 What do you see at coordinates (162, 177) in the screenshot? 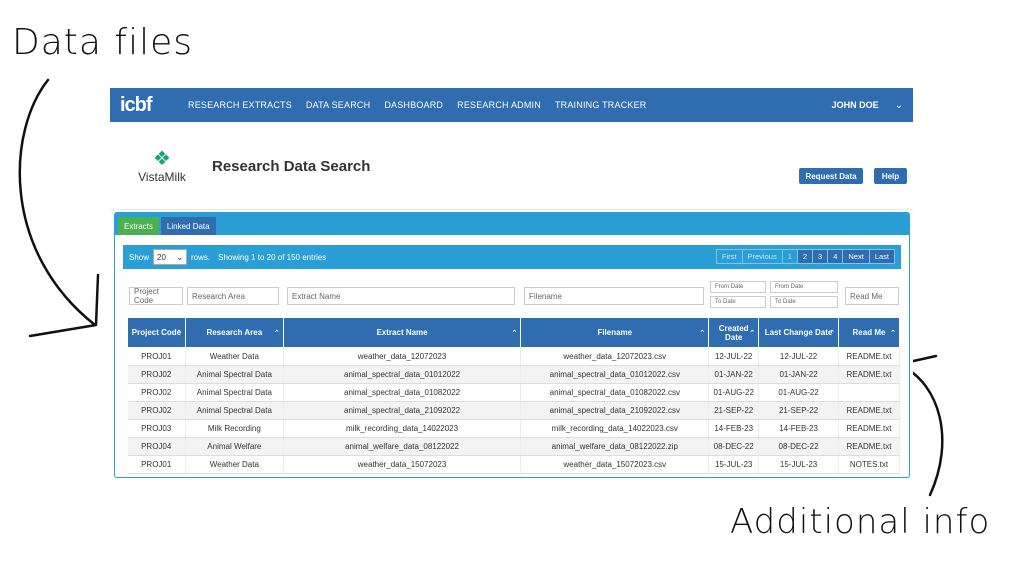
I see `vistamilk-wordmark: VistaMilk` at bounding box center [162, 177].